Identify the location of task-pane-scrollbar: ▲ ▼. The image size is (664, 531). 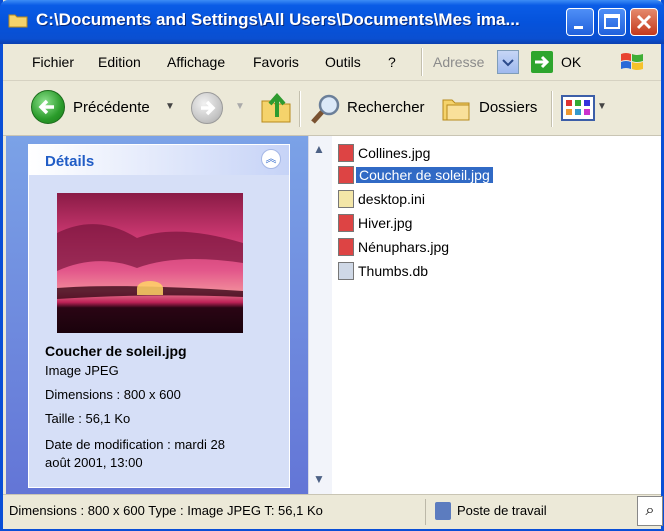
(320, 315).